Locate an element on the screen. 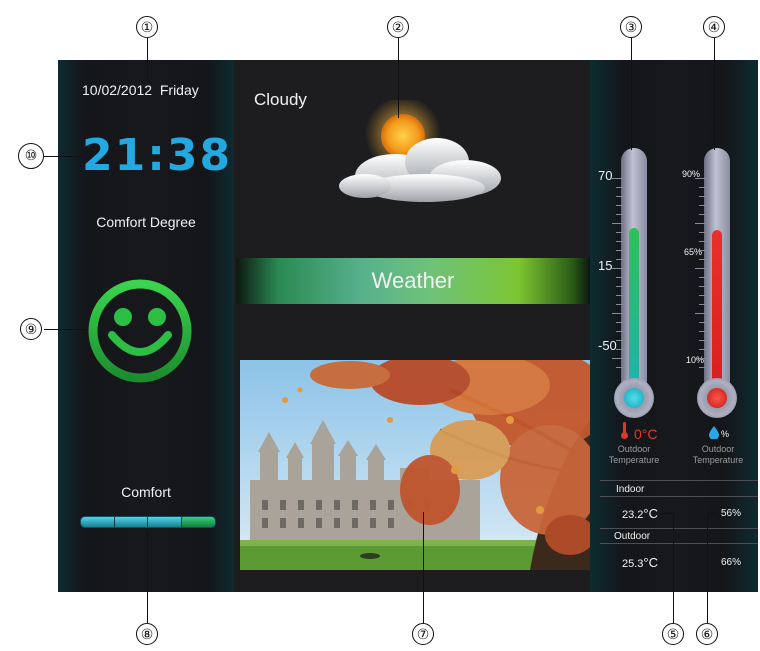  callout-1: ① is located at coordinates (147, 27).